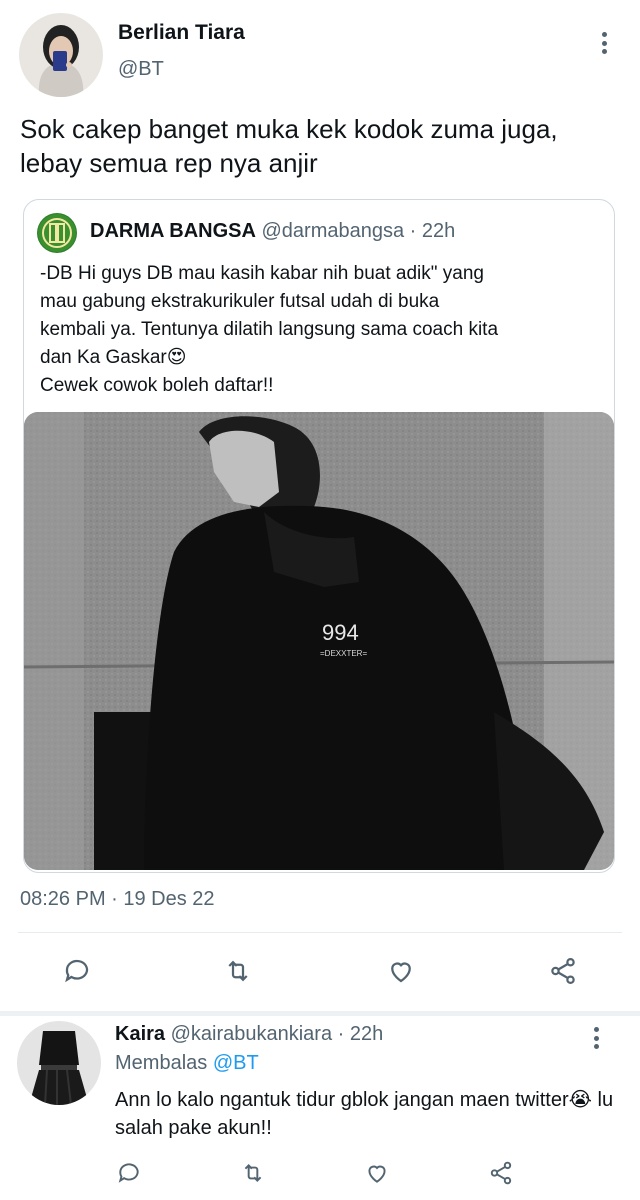  What do you see at coordinates (332, 231) in the screenshot?
I see `quoted-author-handle: @darmabangsa` at bounding box center [332, 231].